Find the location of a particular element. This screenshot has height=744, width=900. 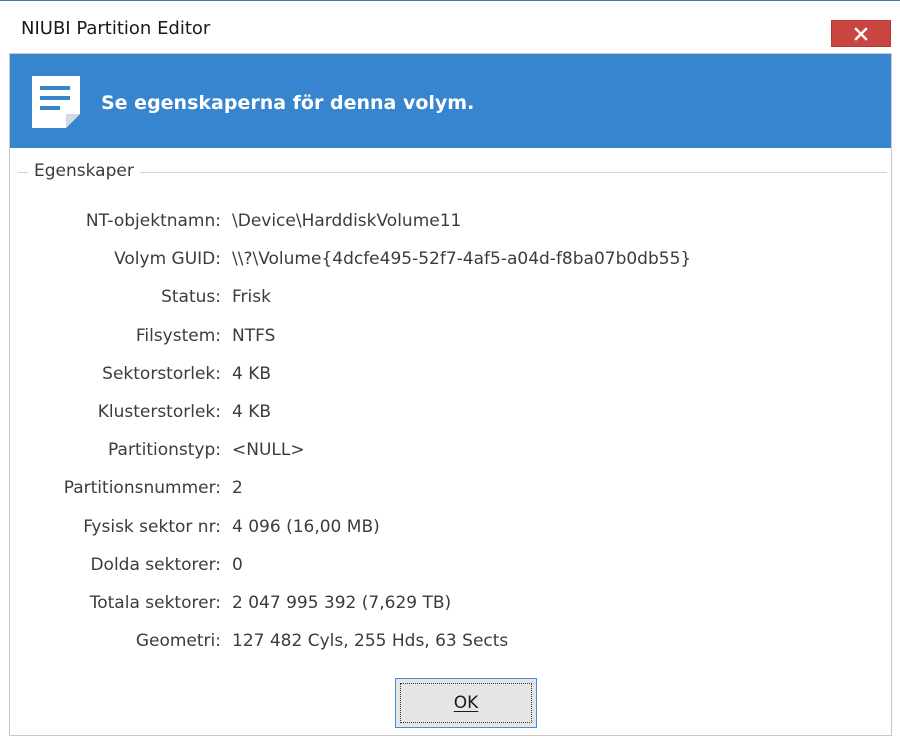

property-label: Filsystem: is located at coordinates (178, 336).